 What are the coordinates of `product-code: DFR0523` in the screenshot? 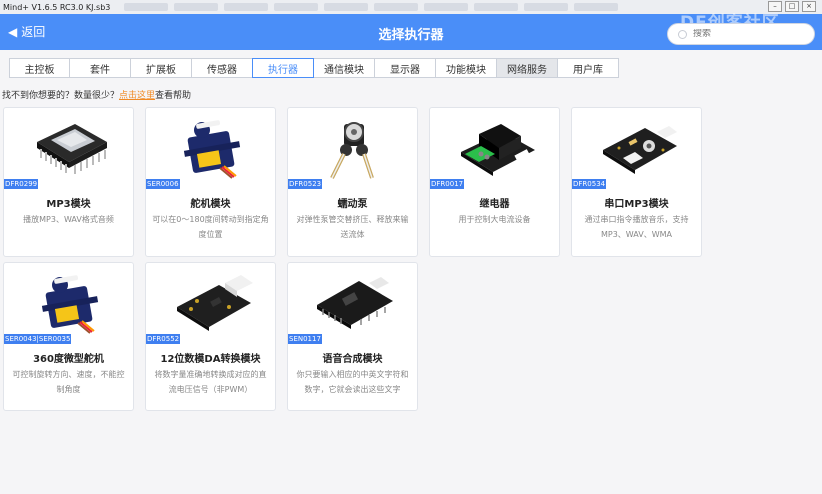 It's located at (305, 184).